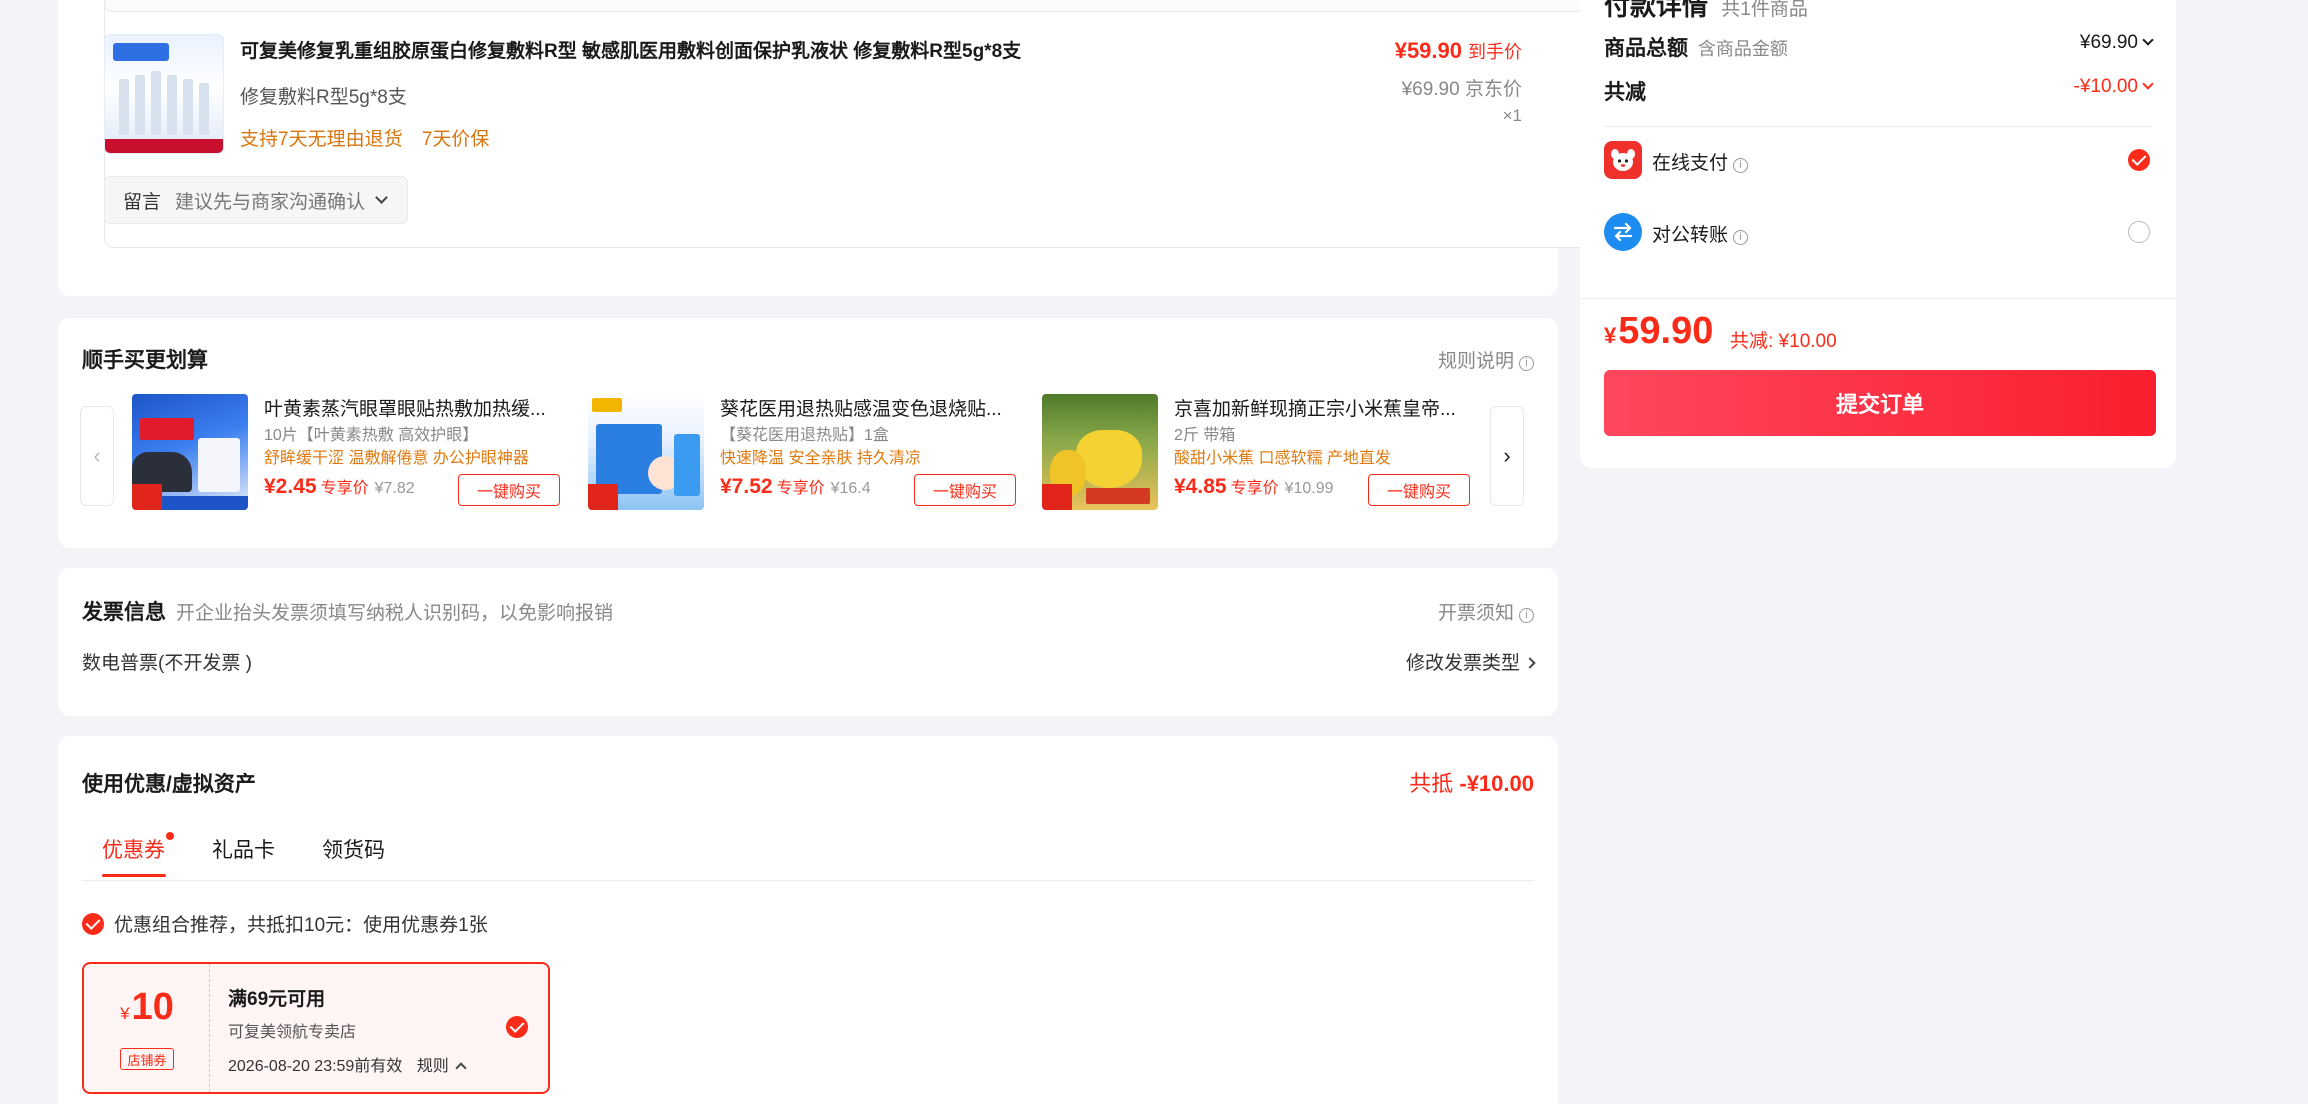 The width and height of the screenshot is (2308, 1104). Describe the element at coordinates (1507, 456) in the screenshot. I see `carousel-next-button: ›` at that location.